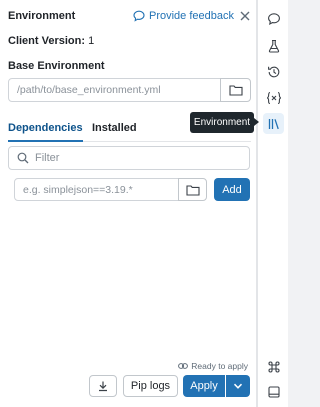  What do you see at coordinates (204, 386) in the screenshot?
I see `apply-button: Apply` at bounding box center [204, 386].